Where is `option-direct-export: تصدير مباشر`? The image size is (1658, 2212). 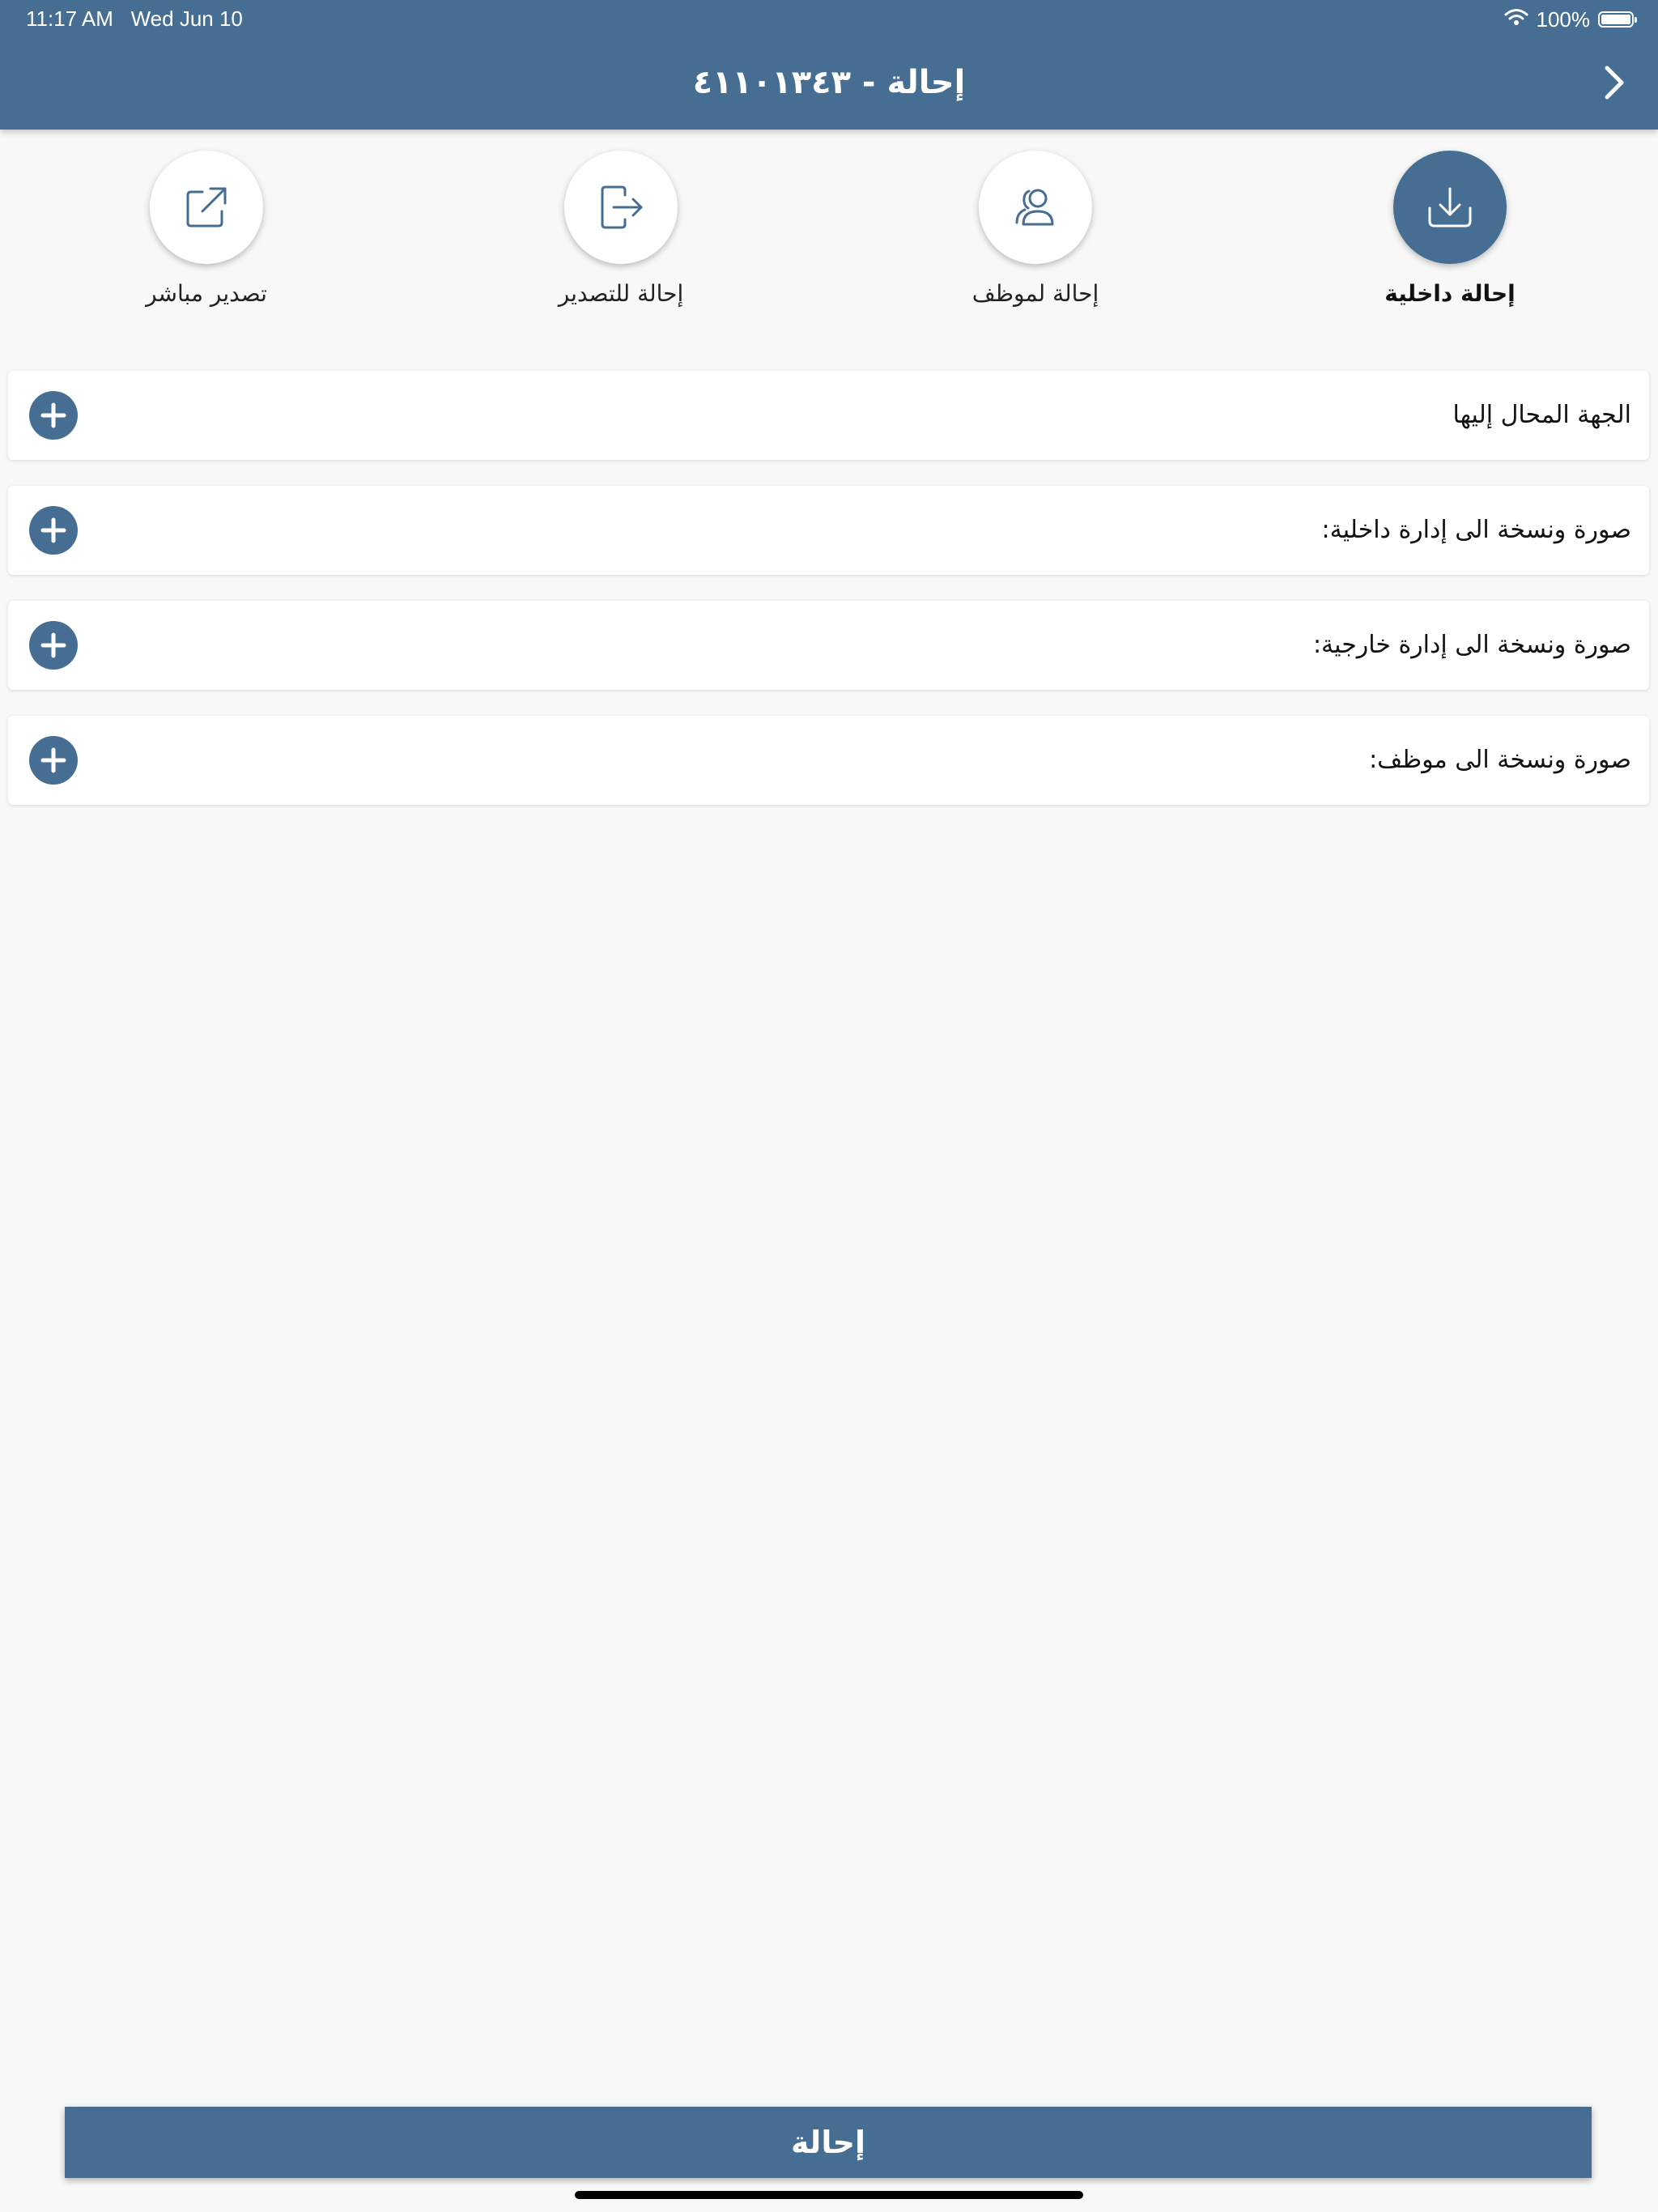 option-direct-export: تصدير مباشر is located at coordinates (206, 229).